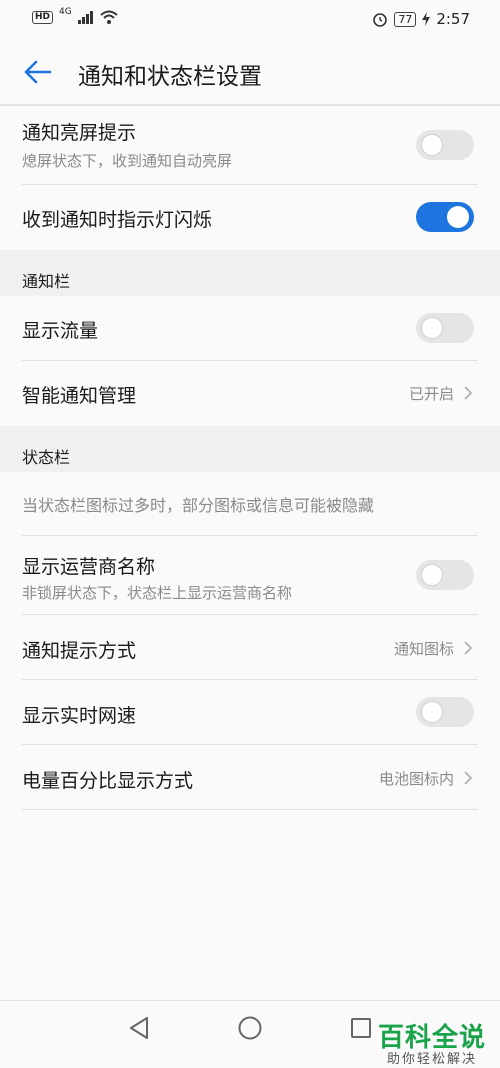 Image resolution: width=500 pixels, height=1068 pixels. I want to click on hd-badge: HD, so click(43, 17).